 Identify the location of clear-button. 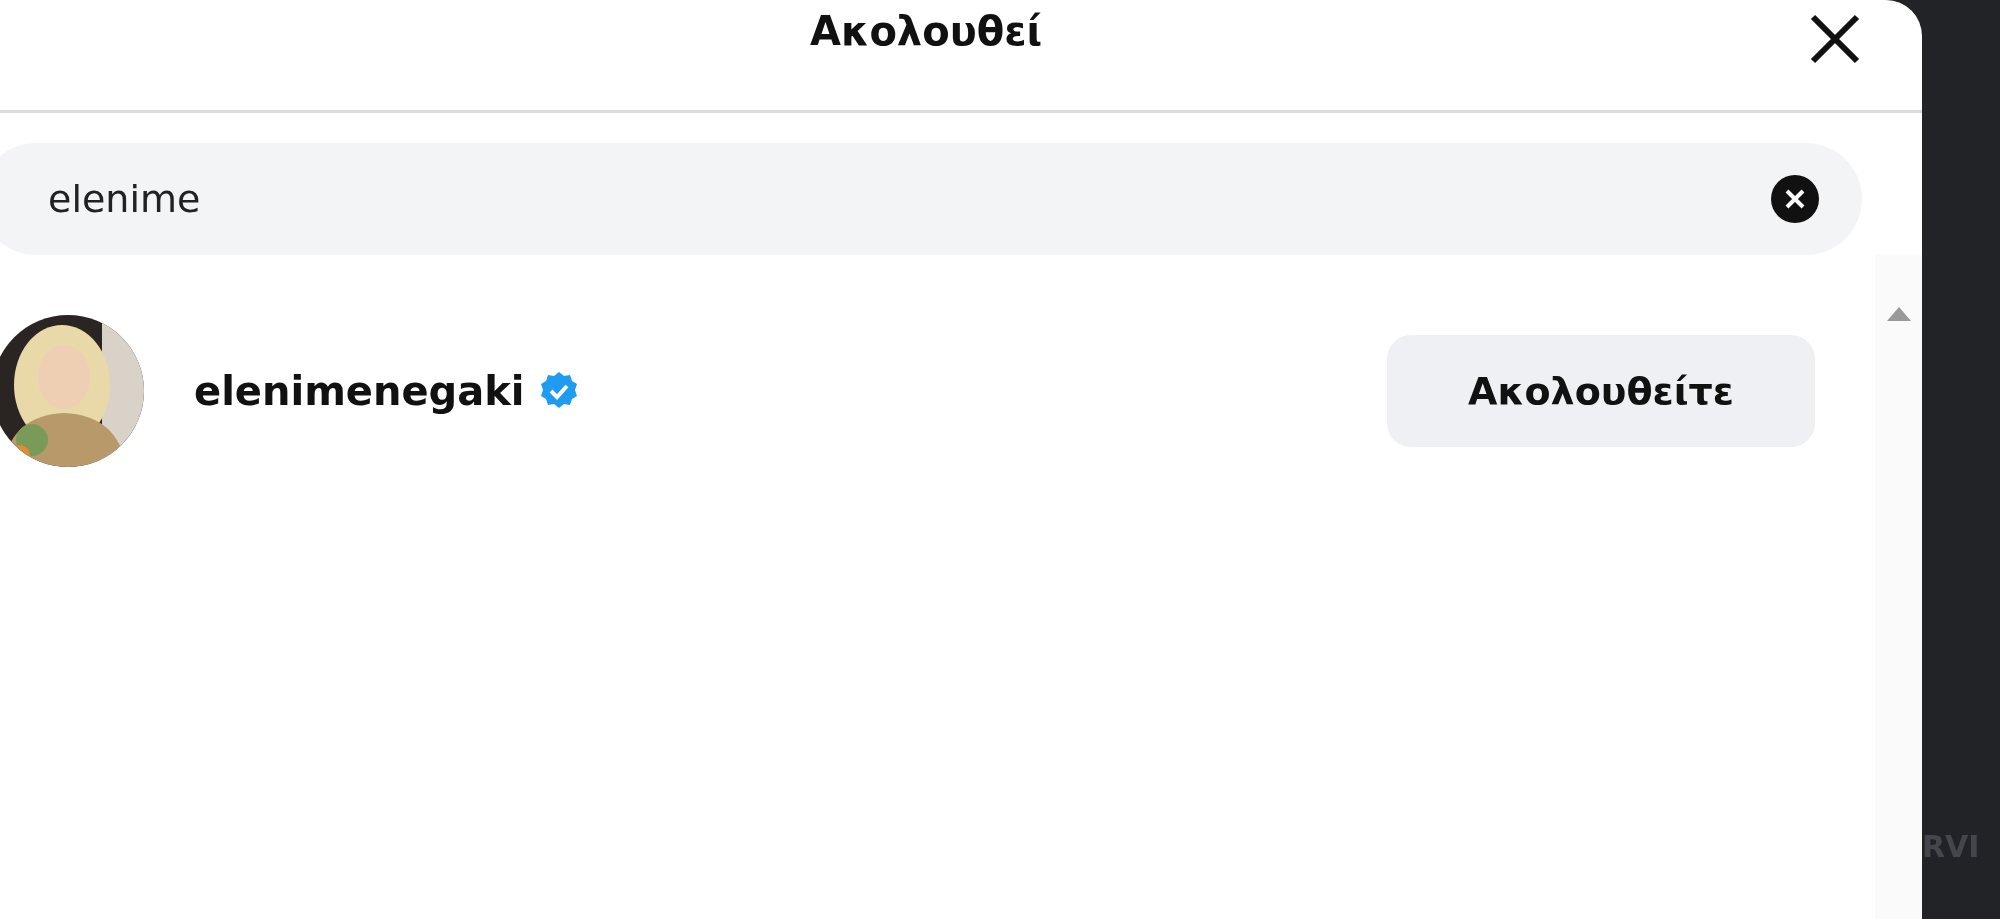
(1795, 199).